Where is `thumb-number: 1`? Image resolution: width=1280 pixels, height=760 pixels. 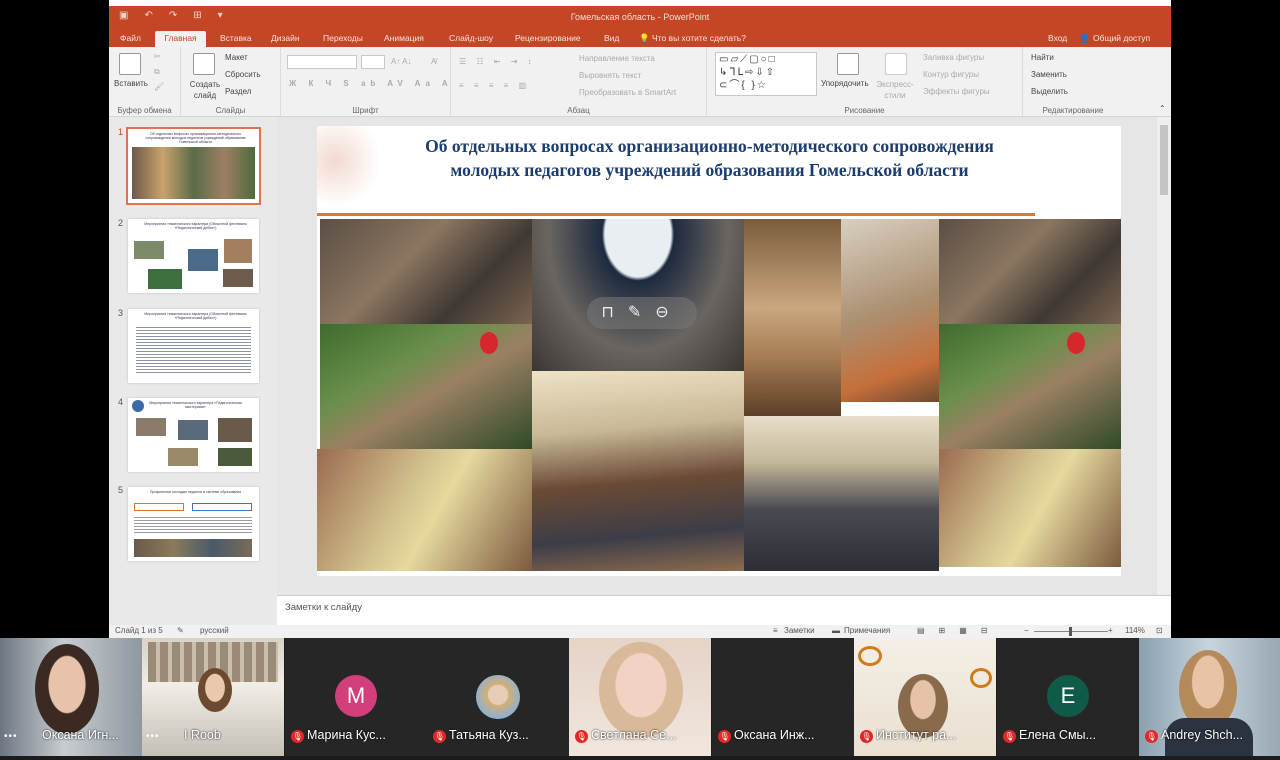 thumb-number: 1 is located at coordinates (121, 132).